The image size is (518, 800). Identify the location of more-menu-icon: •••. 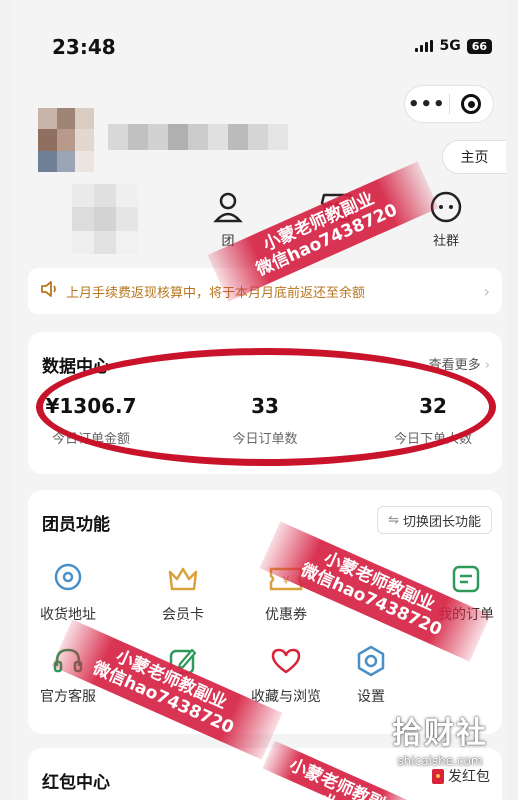
(427, 104).